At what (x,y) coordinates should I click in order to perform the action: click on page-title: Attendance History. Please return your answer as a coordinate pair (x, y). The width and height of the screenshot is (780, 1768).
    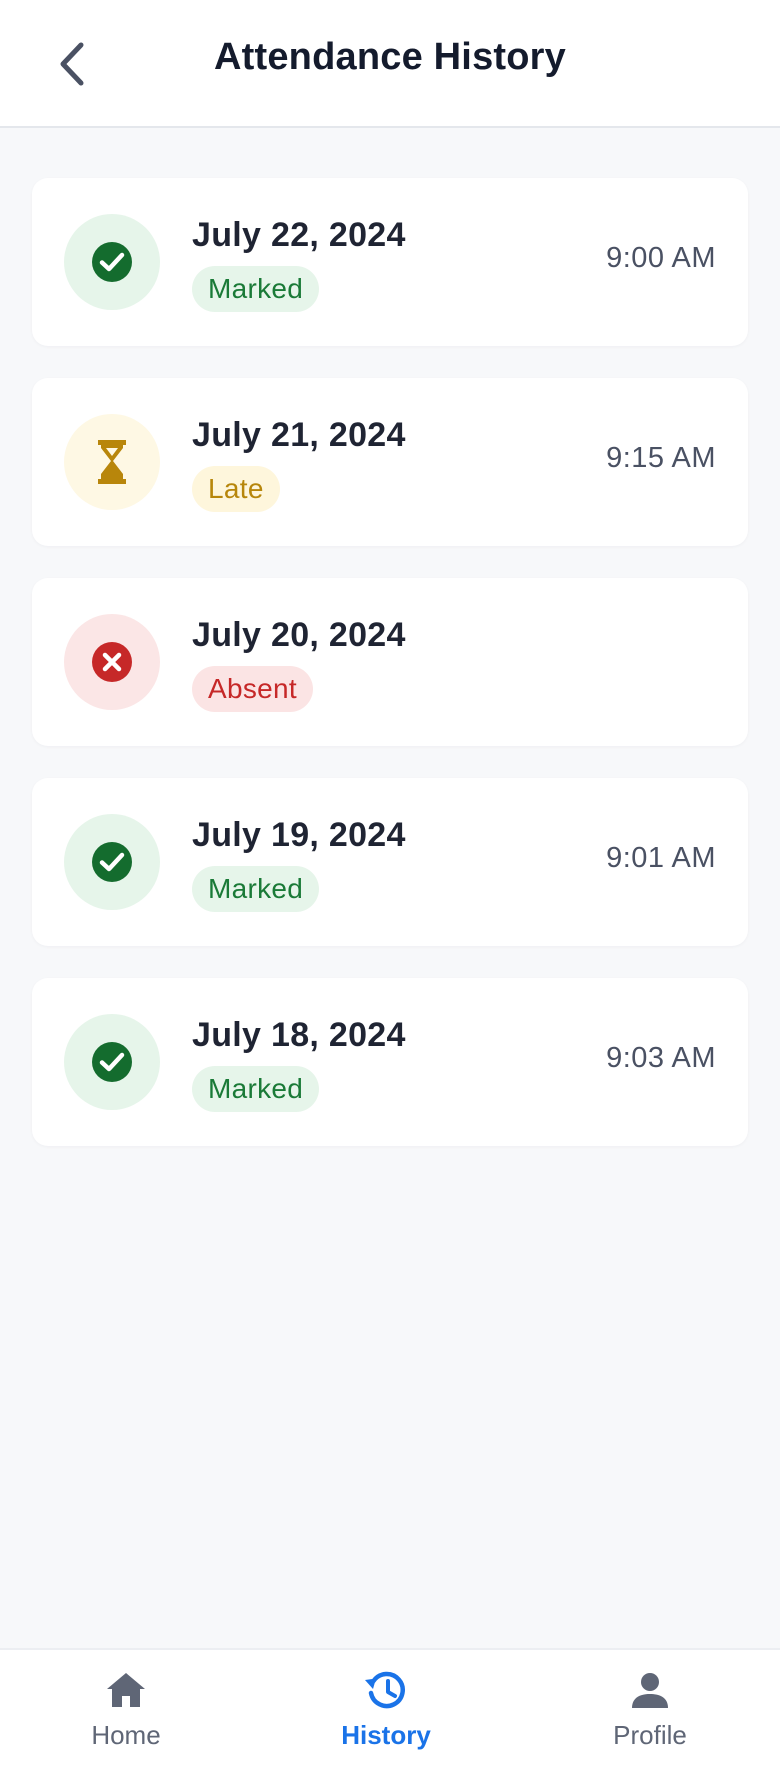
    Looking at the image, I should click on (389, 57).